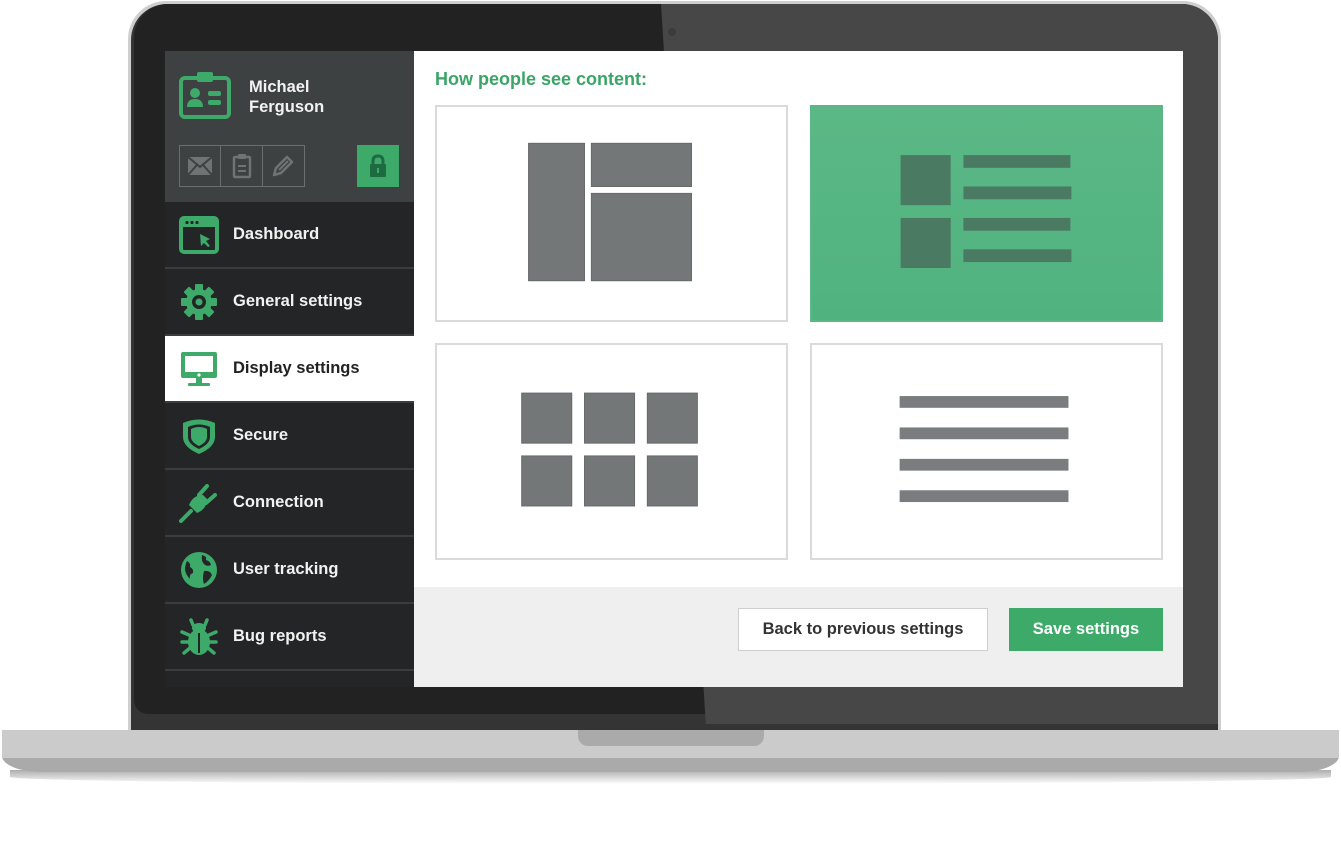 This screenshot has width=1341, height=855. What do you see at coordinates (287, 107) in the screenshot?
I see `user-last-name: Ferguson` at bounding box center [287, 107].